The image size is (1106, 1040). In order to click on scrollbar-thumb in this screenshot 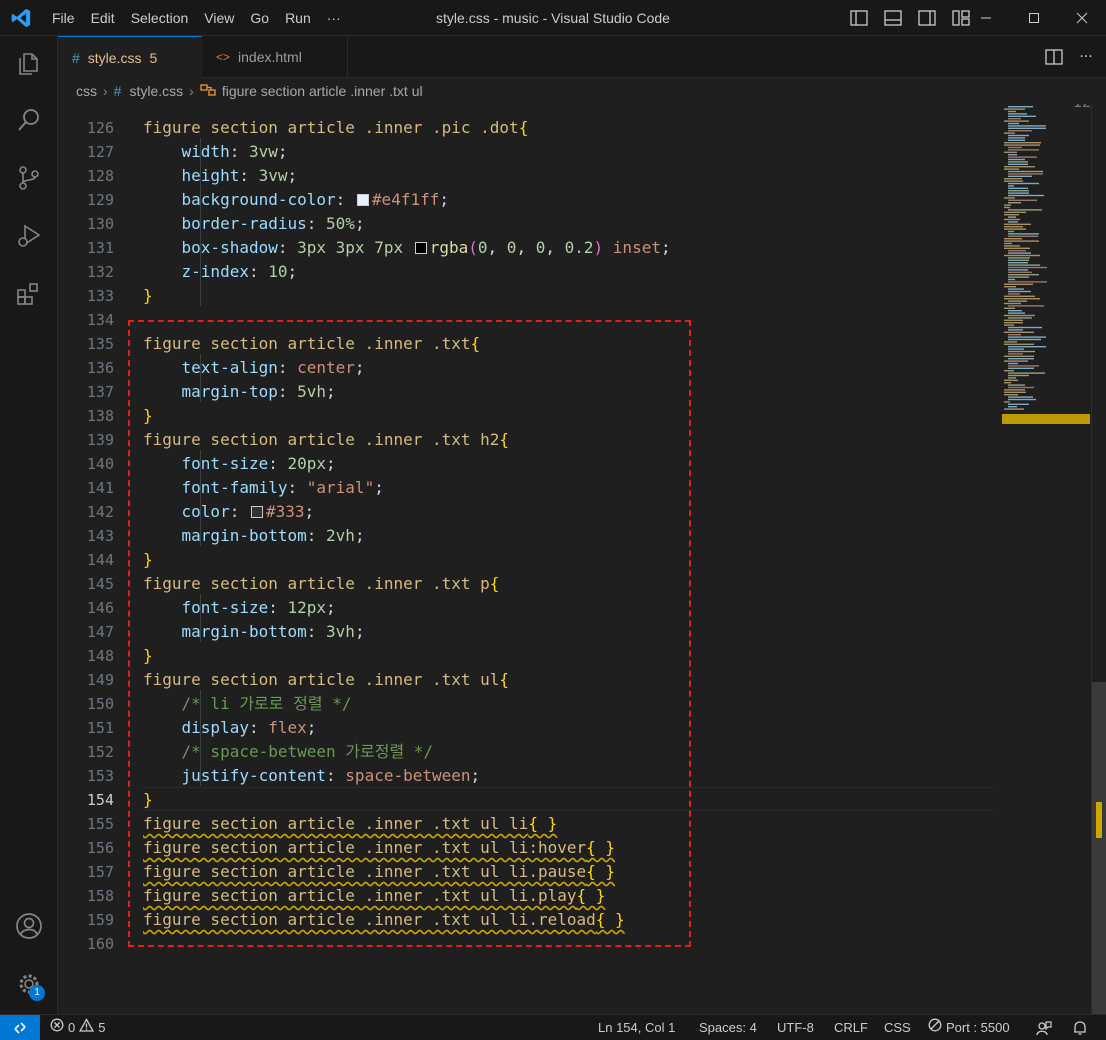, I will do `click(1099, 848)`.